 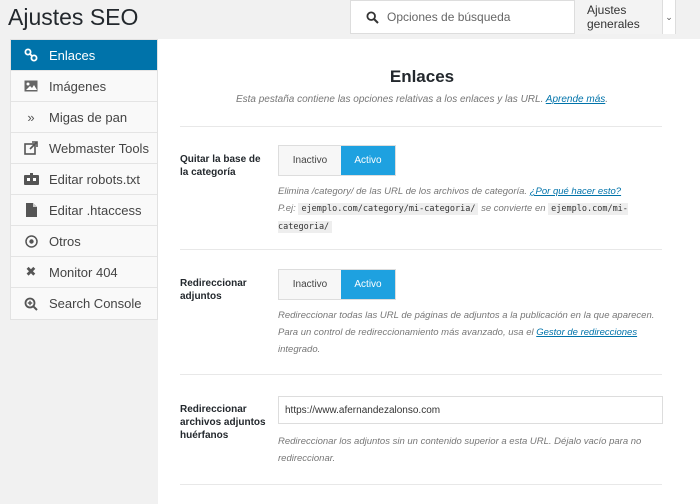 What do you see at coordinates (31, 179) in the screenshot?
I see `robot-icon` at bounding box center [31, 179].